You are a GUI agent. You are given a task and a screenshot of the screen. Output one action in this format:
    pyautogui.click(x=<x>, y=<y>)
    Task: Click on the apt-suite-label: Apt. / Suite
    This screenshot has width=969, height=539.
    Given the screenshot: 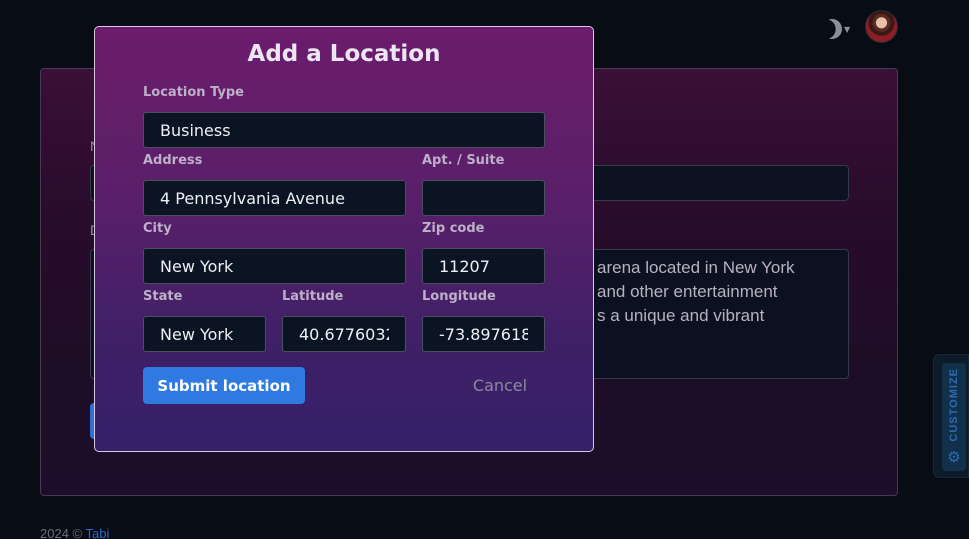 What is the action you would take?
    pyautogui.click(x=463, y=160)
    